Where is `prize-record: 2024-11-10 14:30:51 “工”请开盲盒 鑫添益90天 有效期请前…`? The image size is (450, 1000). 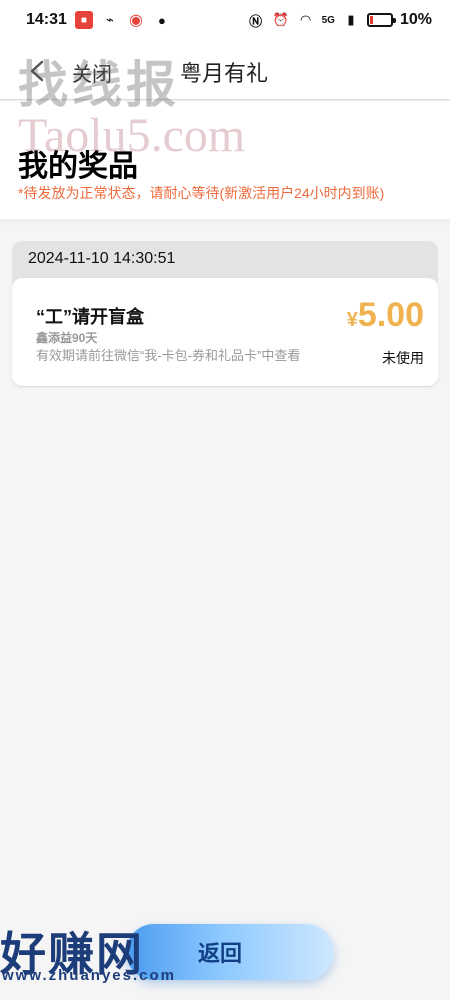 prize-record: 2024-11-10 14:30:51 “工”请开盲盒 鑫添益90天 有效期请前… is located at coordinates (225, 314).